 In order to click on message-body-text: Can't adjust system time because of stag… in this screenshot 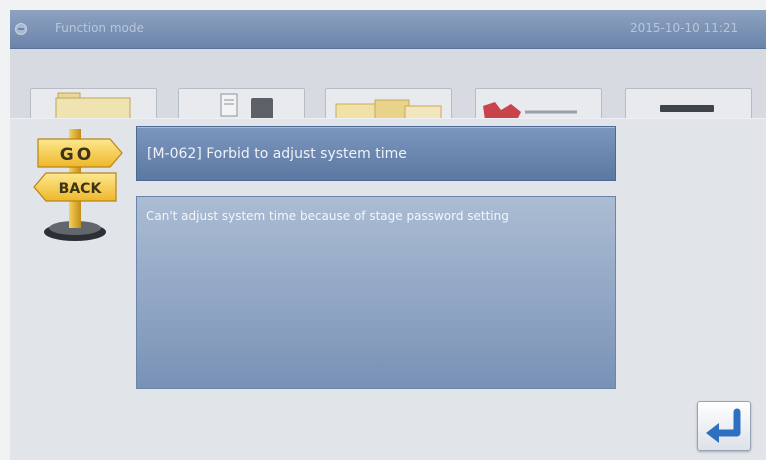, I will do `click(327, 216)`.